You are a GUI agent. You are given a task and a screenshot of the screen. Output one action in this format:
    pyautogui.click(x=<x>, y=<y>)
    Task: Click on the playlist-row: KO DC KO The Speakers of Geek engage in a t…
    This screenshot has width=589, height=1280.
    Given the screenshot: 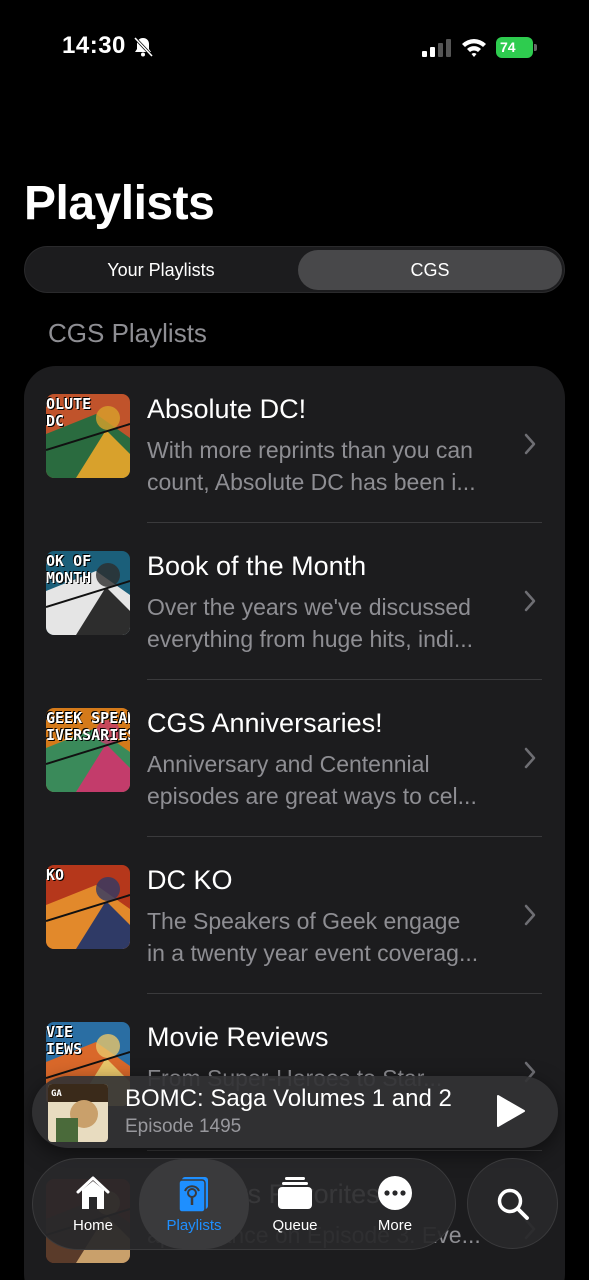 What is the action you would take?
    pyautogui.click(x=294, y=915)
    